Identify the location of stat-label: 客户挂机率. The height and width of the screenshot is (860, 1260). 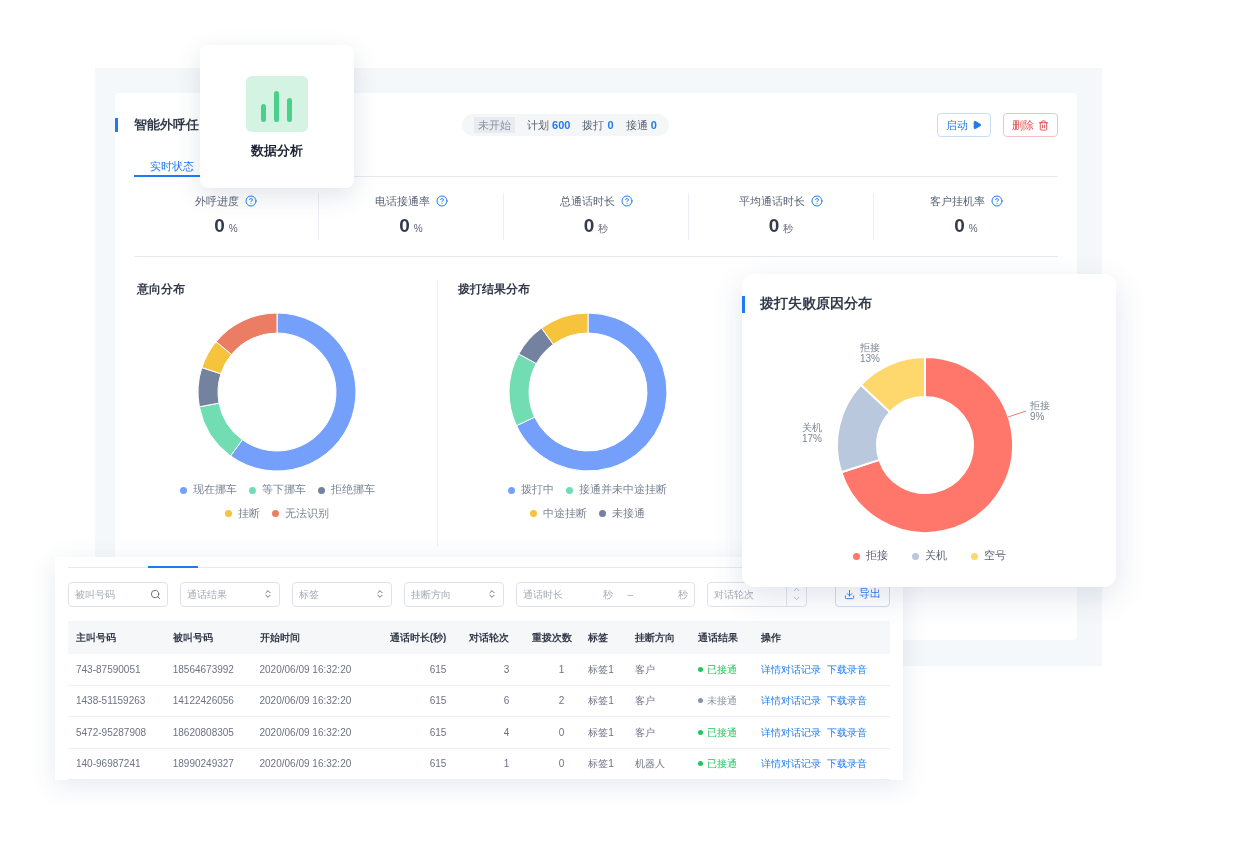
(957, 201).